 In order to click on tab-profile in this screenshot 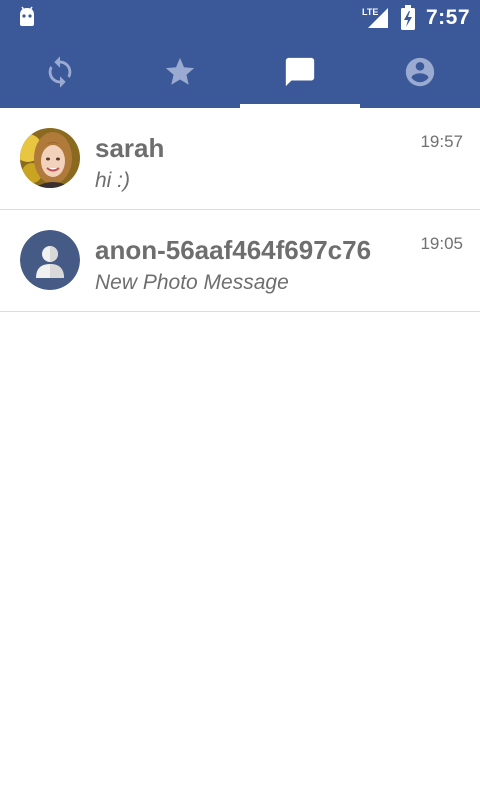, I will do `click(420, 72)`.